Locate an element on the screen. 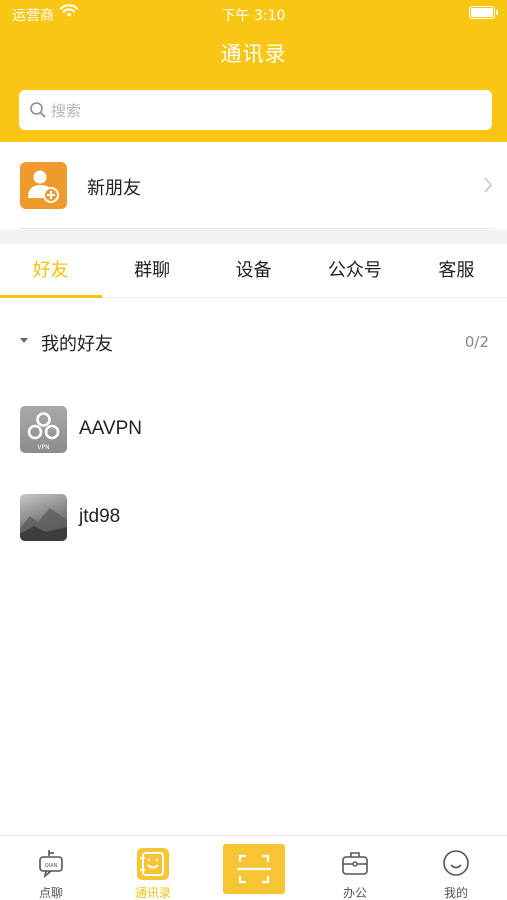  list-item: VPN AAVPN is located at coordinates (253, 430).